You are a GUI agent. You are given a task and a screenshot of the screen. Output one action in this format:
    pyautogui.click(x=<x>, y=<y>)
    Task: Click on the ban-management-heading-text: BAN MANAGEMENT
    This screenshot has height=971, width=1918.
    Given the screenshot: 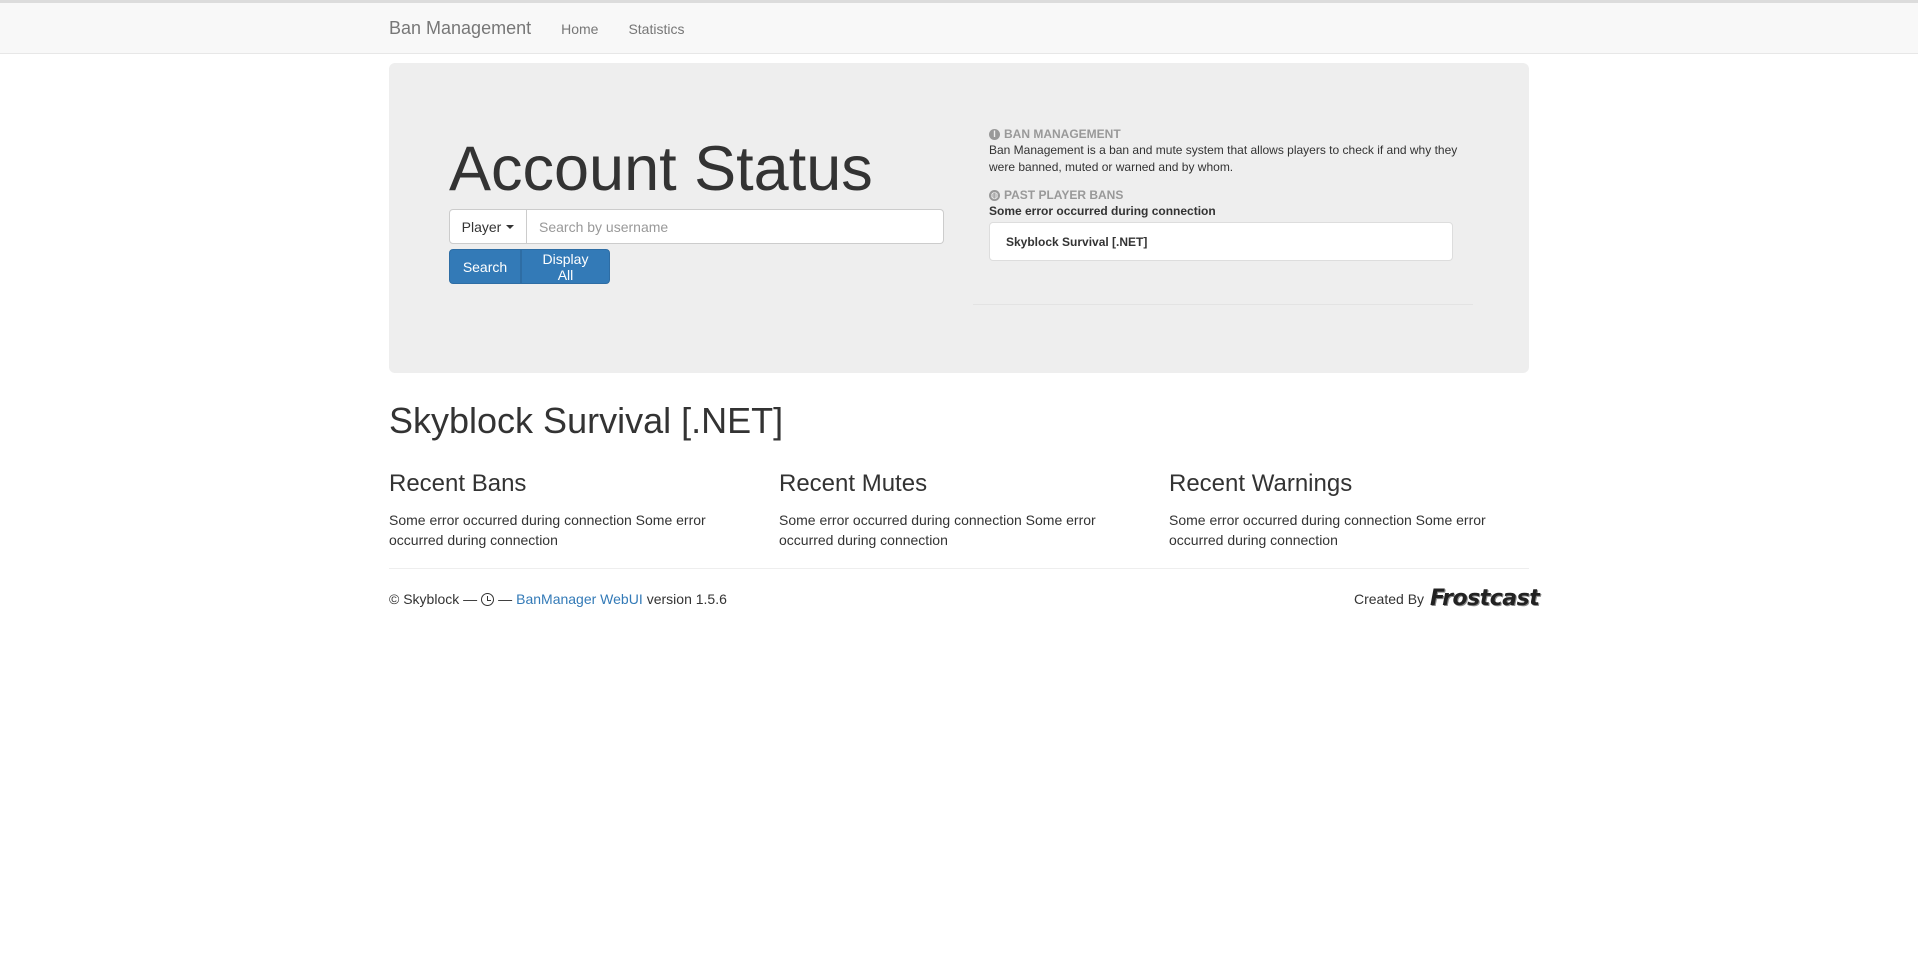 What is the action you would take?
    pyautogui.click(x=1062, y=134)
    